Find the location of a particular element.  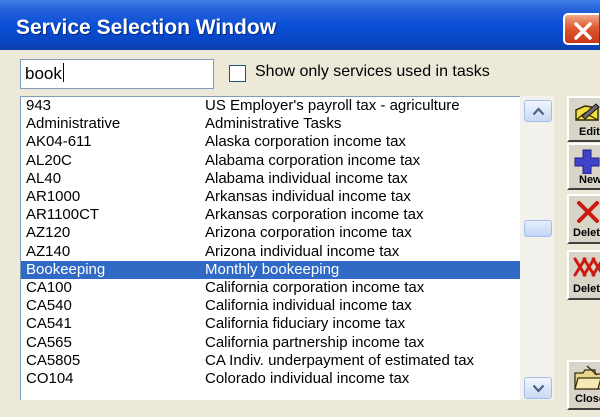

service-description: Alabama corporation income tax is located at coordinates (313, 160).